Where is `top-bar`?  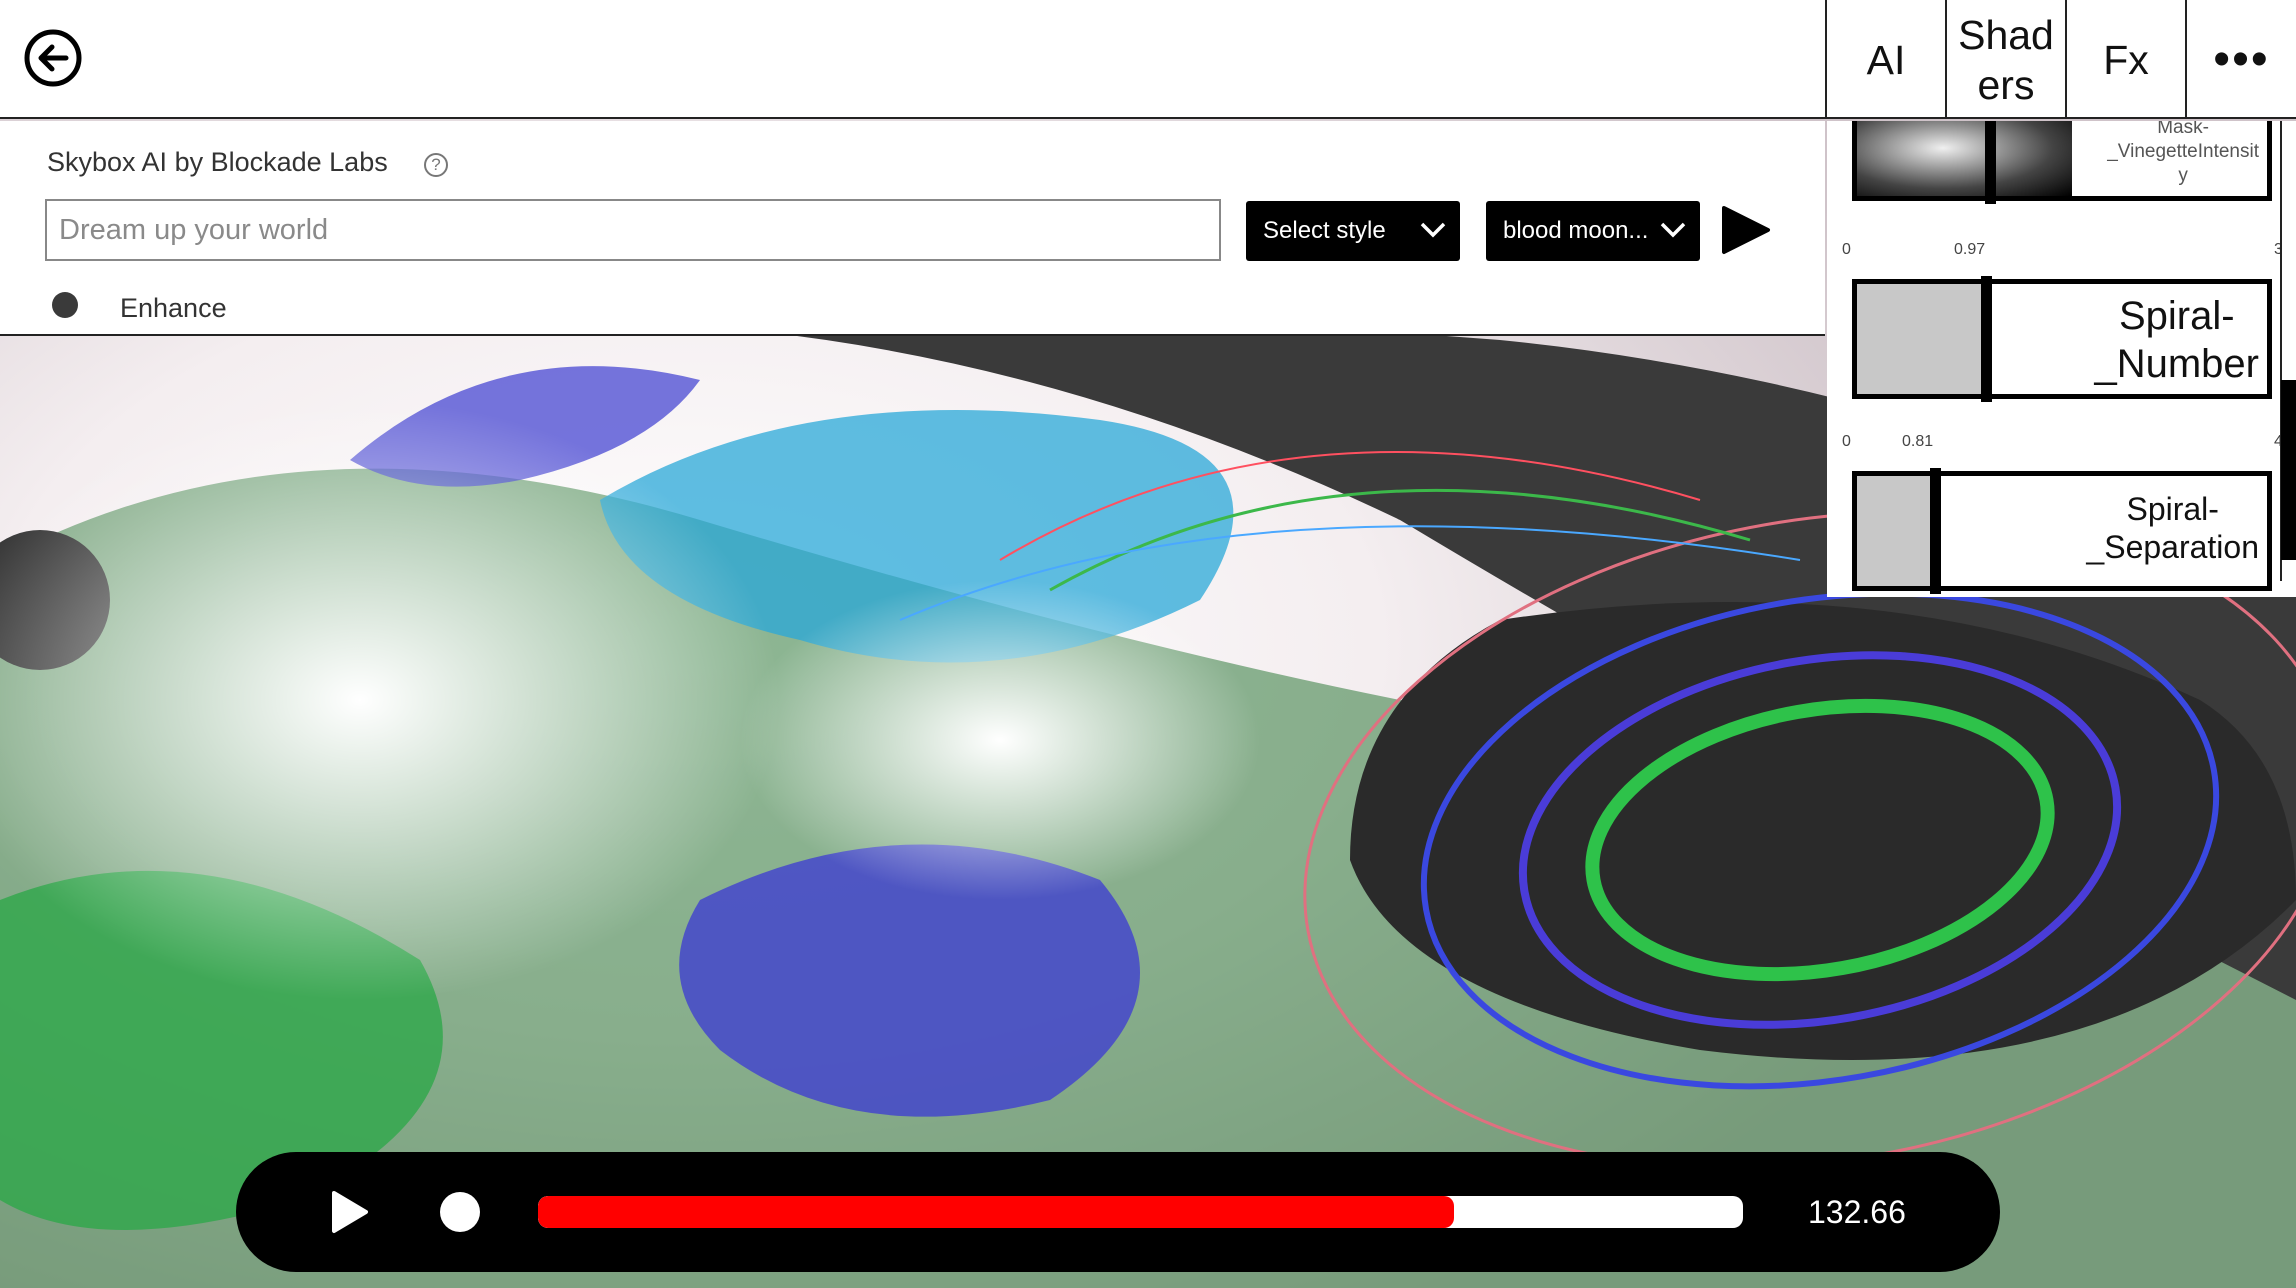 top-bar is located at coordinates (912, 59).